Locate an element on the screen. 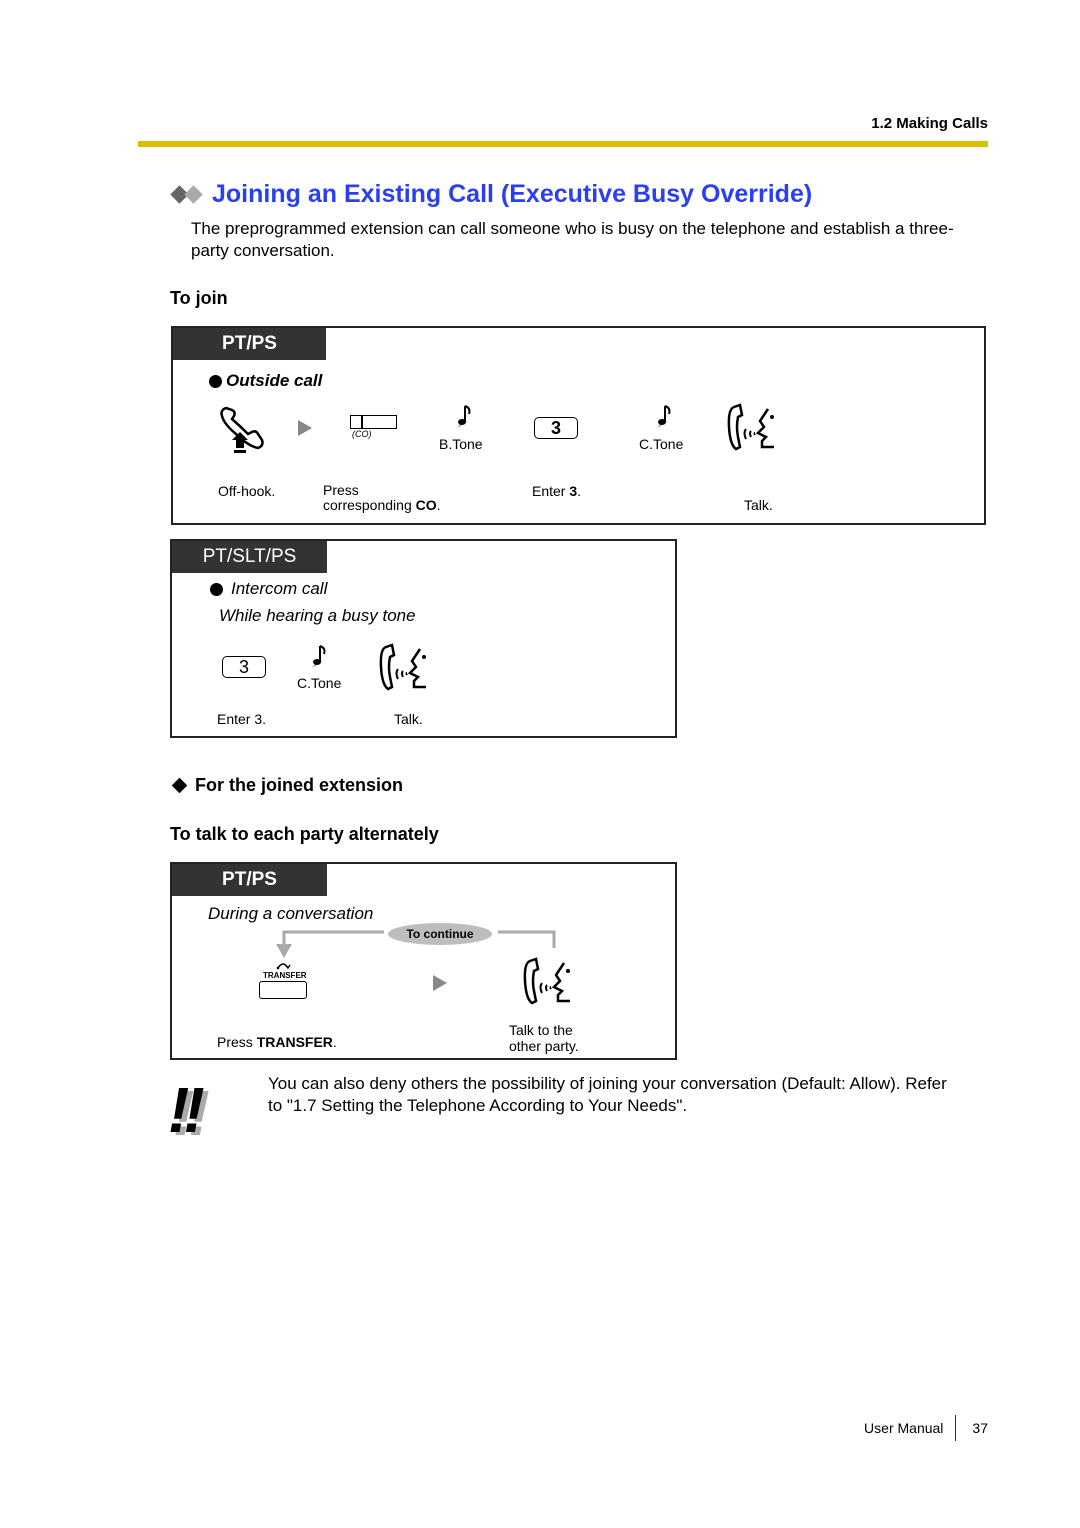 The height and width of the screenshot is (1528, 1080). pt-slt-ps-tab: PT/SLT/PS is located at coordinates (249, 557).